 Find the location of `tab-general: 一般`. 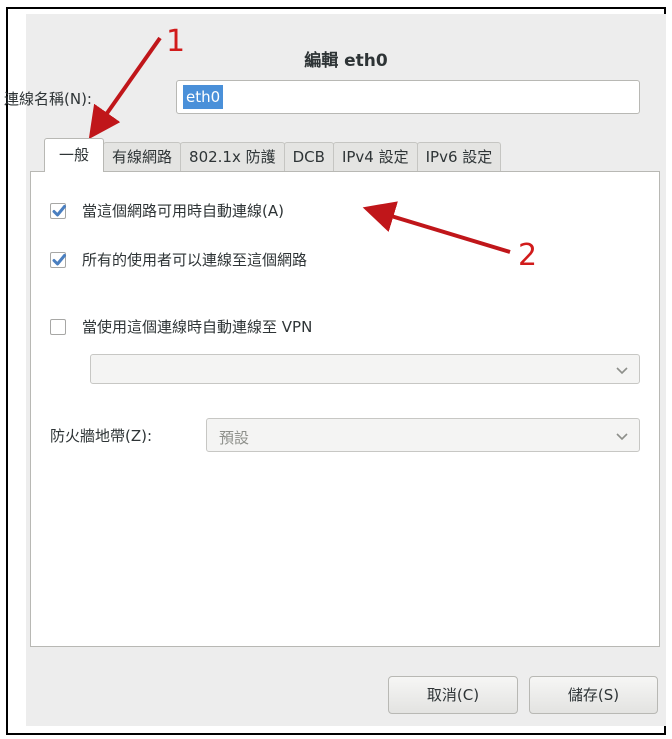

tab-general: 一般 is located at coordinates (74, 155).